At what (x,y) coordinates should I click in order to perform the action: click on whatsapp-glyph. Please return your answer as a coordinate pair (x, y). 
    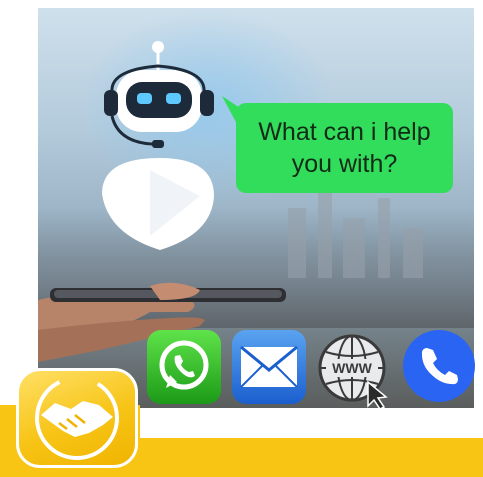
    Looking at the image, I should click on (184, 365).